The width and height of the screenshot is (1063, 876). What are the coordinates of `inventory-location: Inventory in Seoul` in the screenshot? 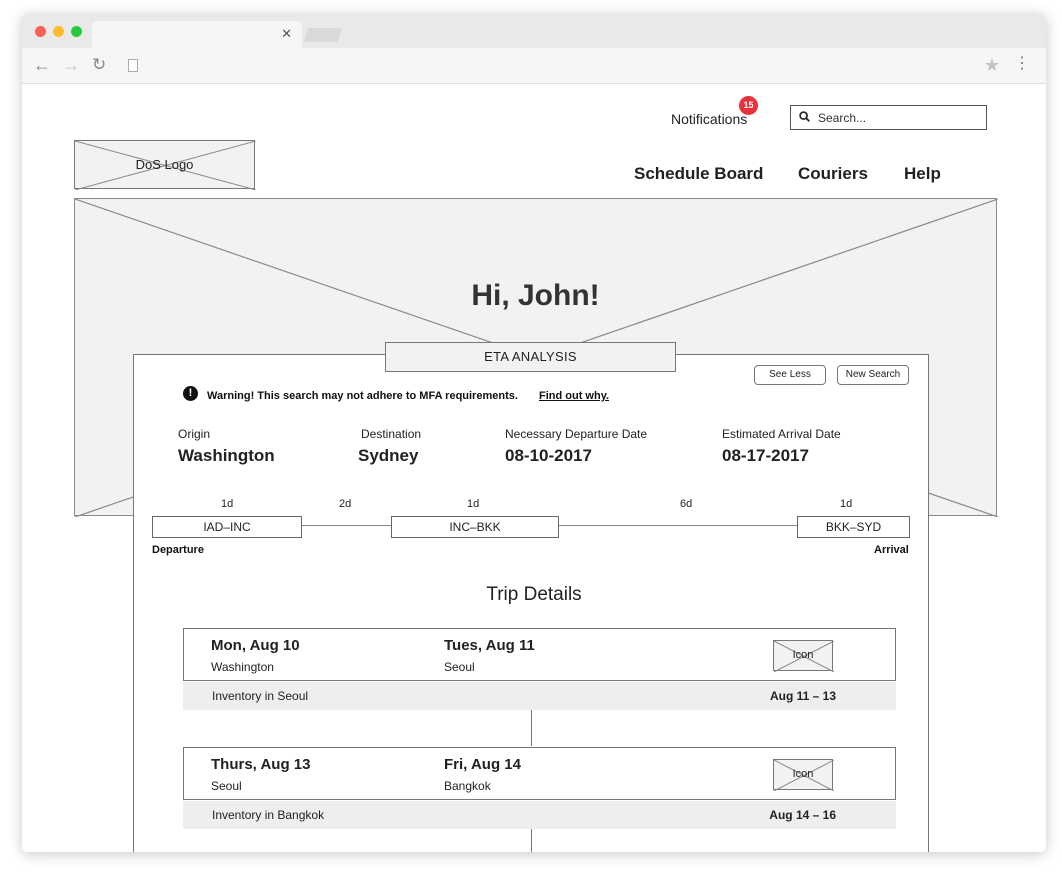 It's located at (260, 696).